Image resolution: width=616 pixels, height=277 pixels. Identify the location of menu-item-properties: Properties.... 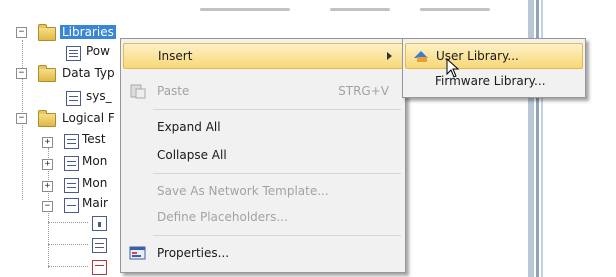
(263, 253).